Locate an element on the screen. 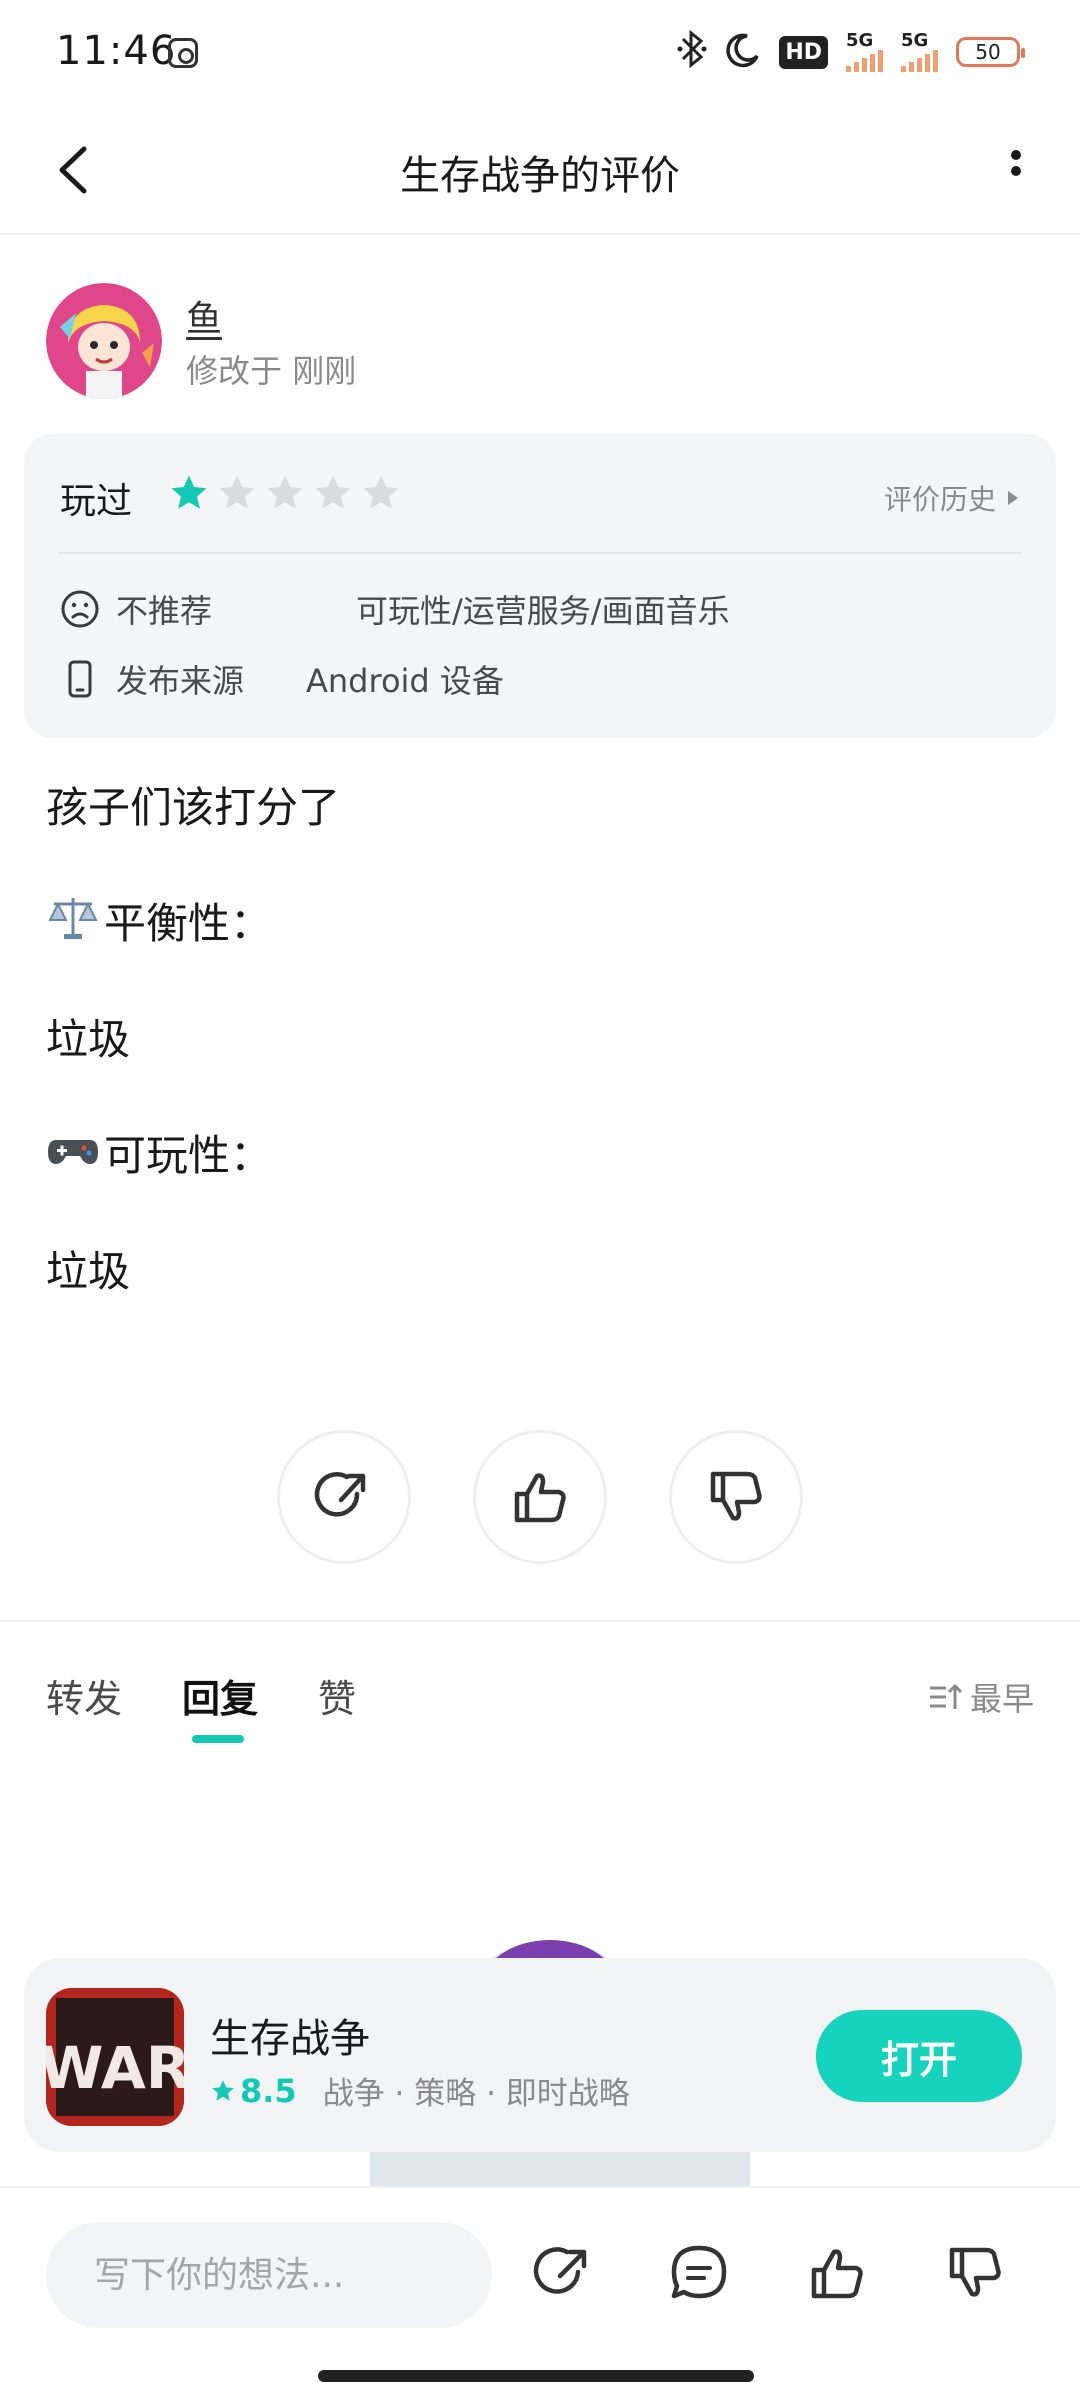 This screenshot has height=2401, width=1080. status-bar: 11:46 HD 5G 5G 50 is located at coordinates (540, 52).